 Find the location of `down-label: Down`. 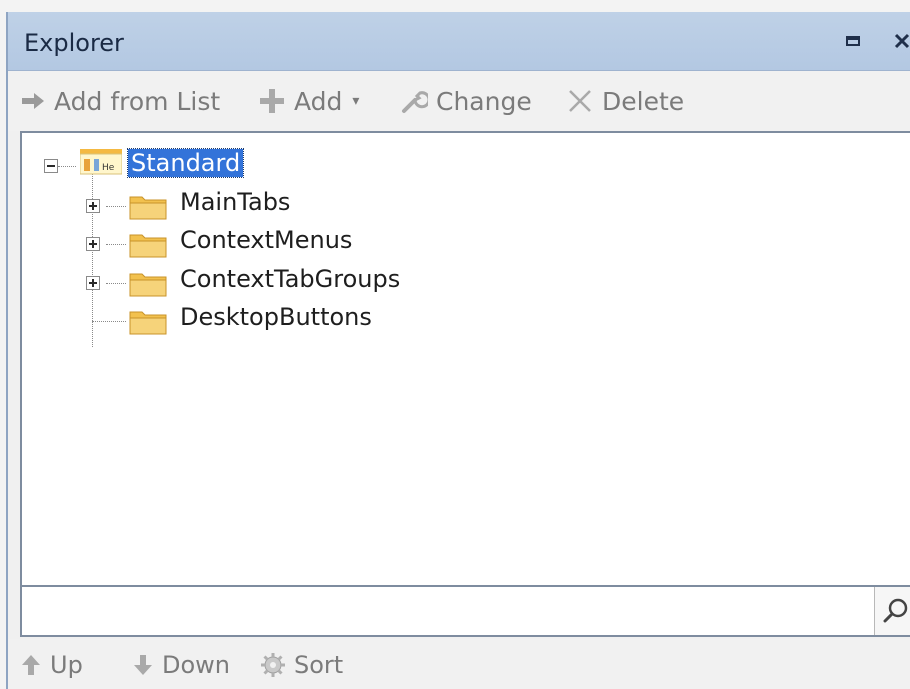

down-label: Down is located at coordinates (196, 665).